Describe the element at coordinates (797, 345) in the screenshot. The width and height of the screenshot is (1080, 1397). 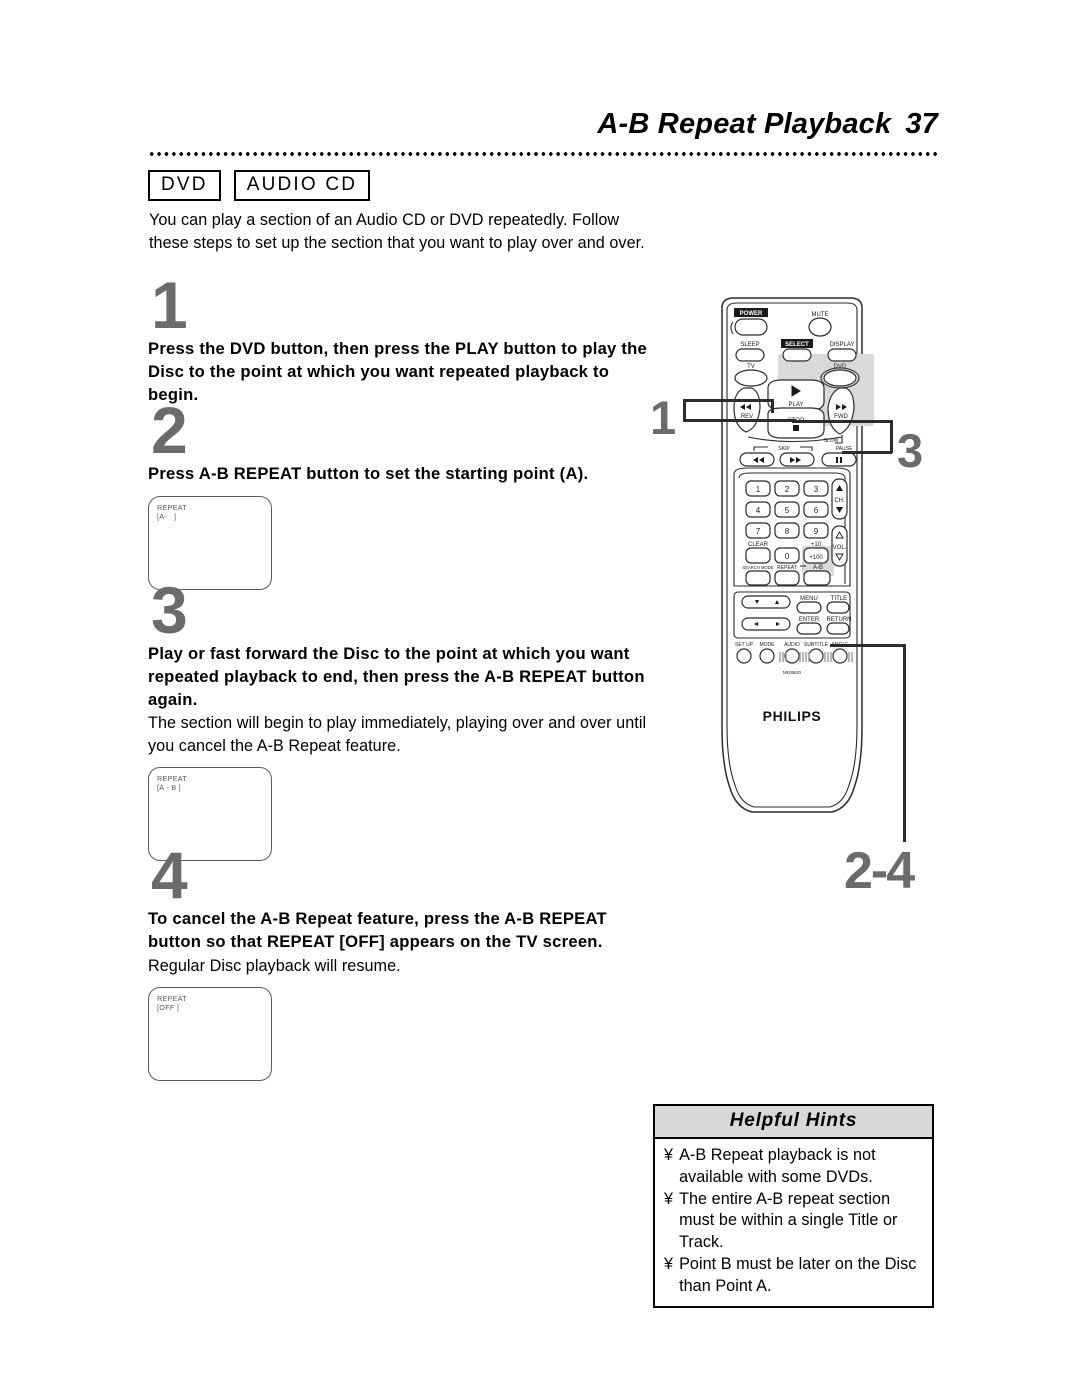
I see `svg-text: SELECT` at that location.